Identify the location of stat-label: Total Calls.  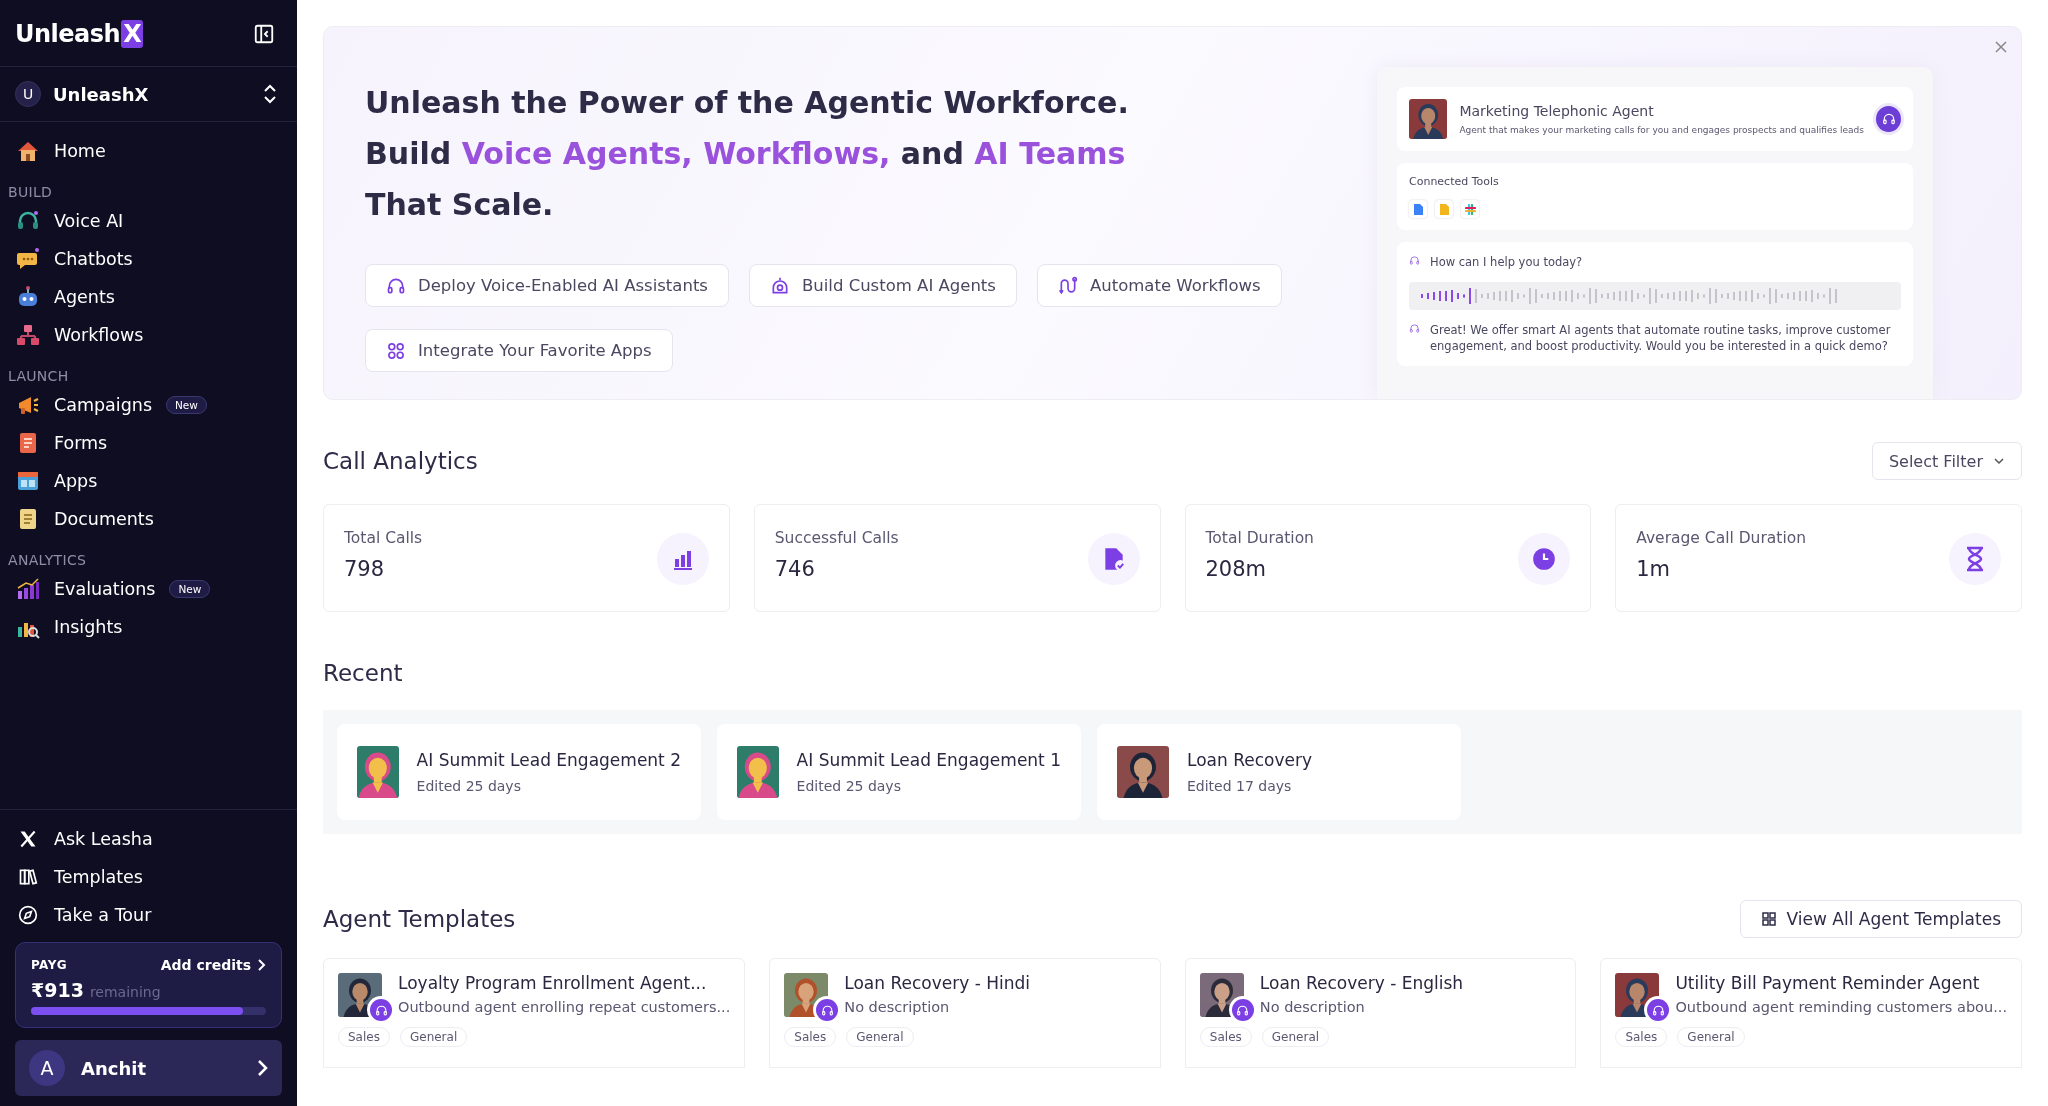
(383, 538).